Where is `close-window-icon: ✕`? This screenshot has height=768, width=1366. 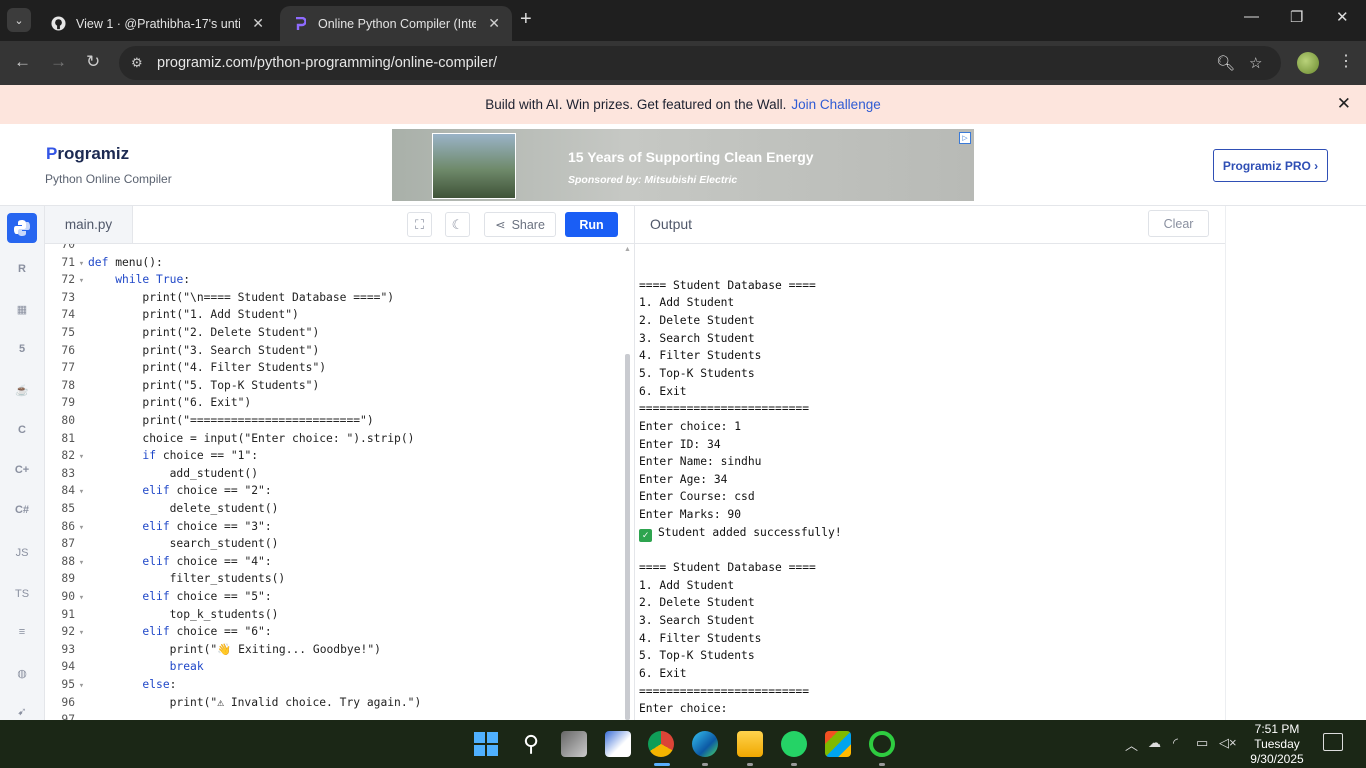 close-window-icon: ✕ is located at coordinates (1342, 17).